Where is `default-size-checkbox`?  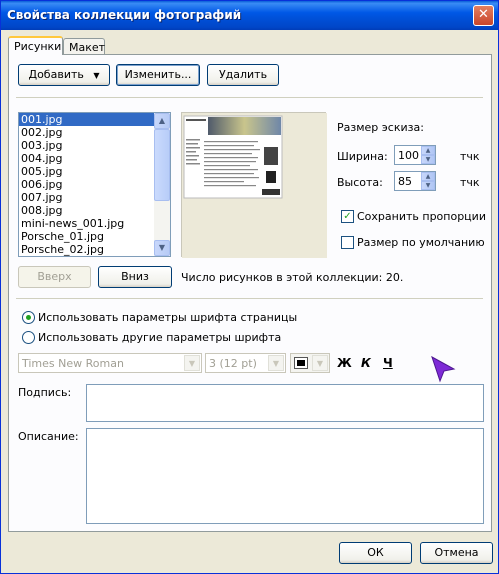 default-size-checkbox is located at coordinates (347, 242).